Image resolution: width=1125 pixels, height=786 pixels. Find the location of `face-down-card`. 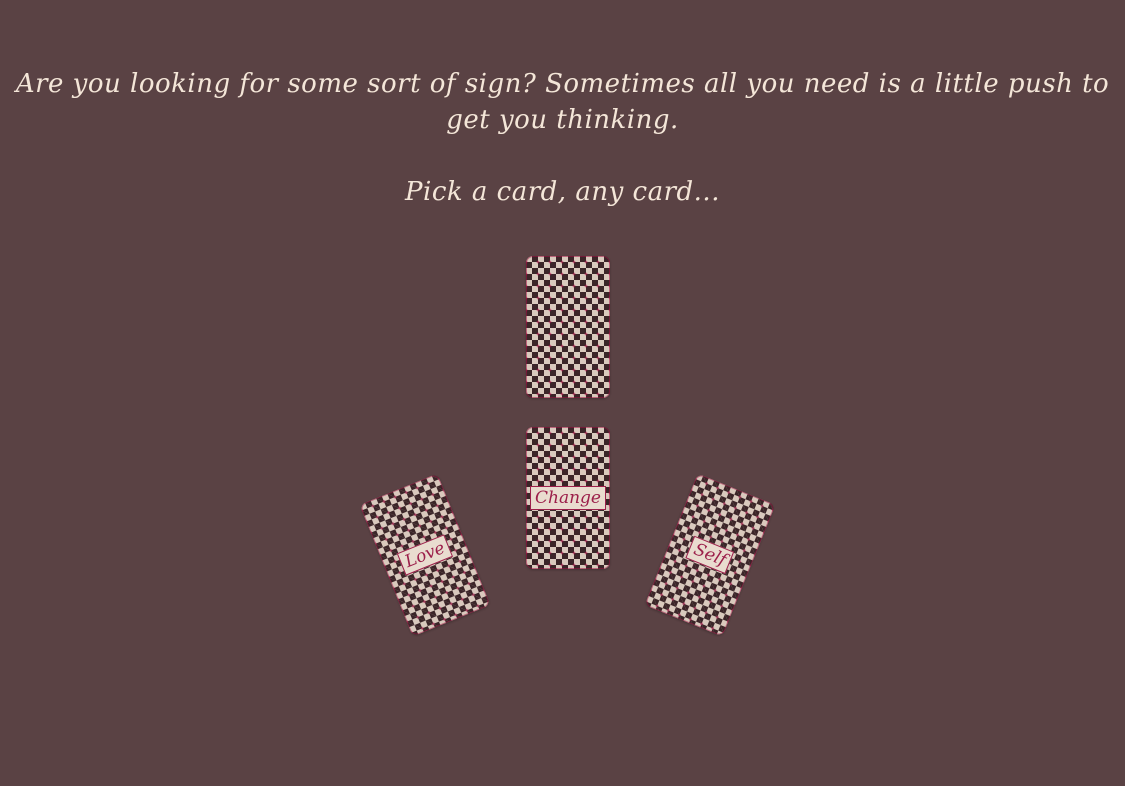

face-down-card is located at coordinates (568, 327).